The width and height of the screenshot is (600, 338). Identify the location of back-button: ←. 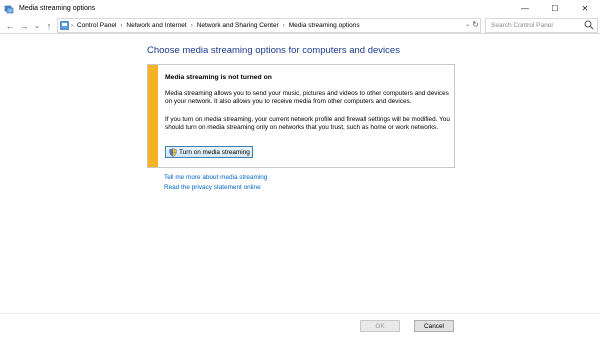
(10, 25).